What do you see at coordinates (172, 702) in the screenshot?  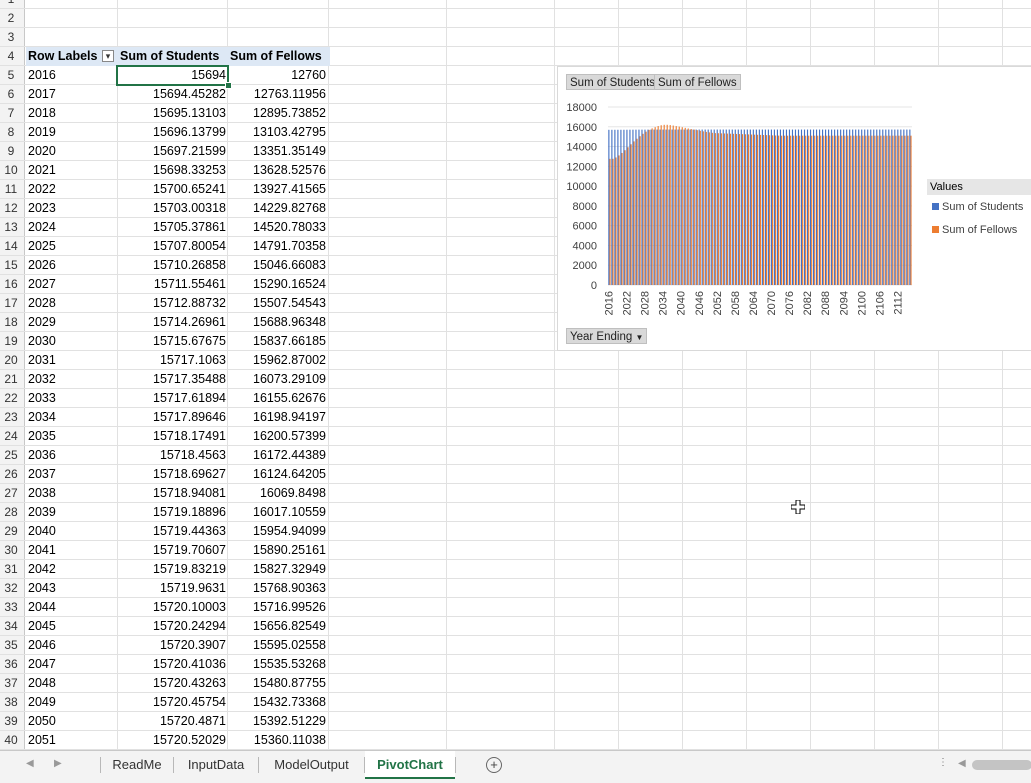 I see `pivot-cell: 15720.45754` at bounding box center [172, 702].